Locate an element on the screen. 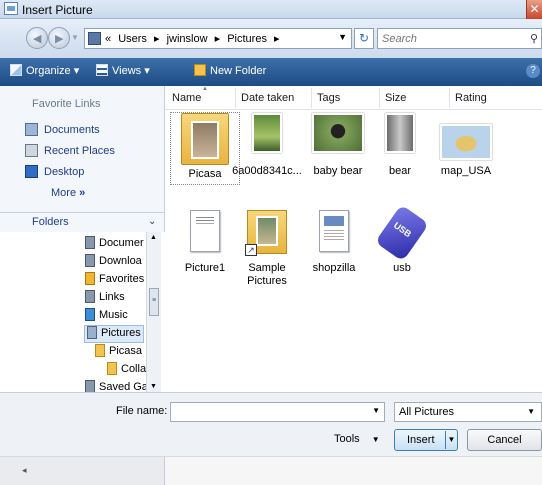 The height and width of the screenshot is (485, 542). views-button: Views ▾ is located at coordinates (123, 70).